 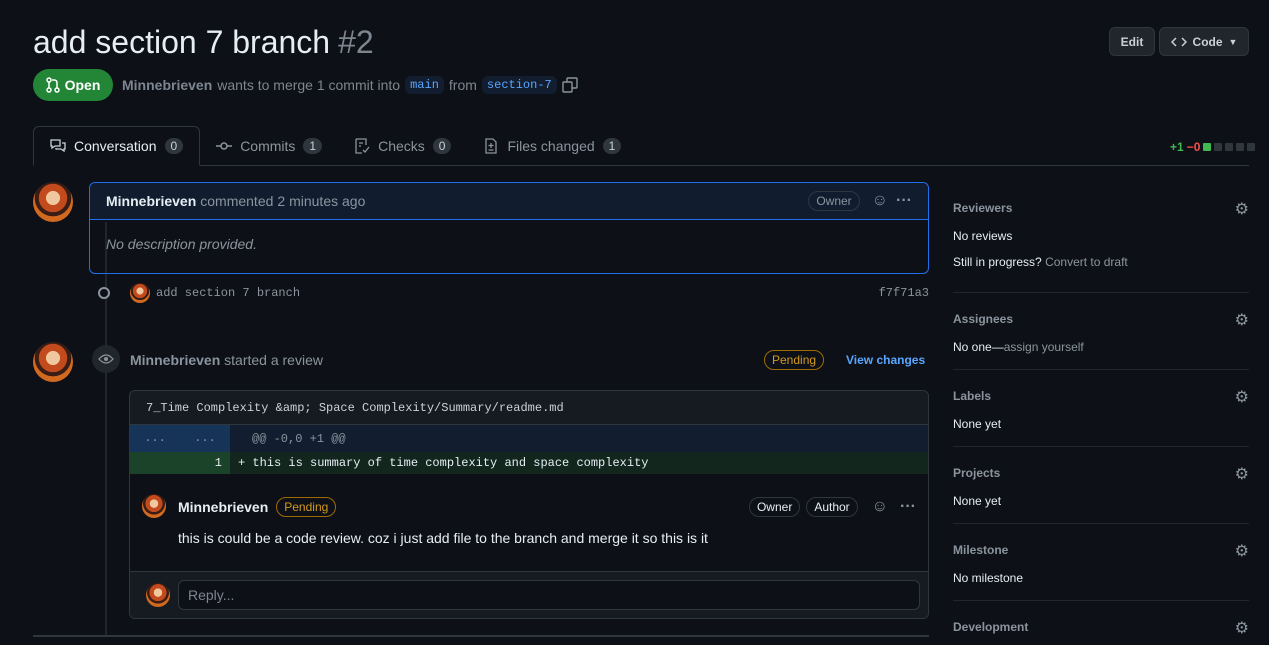 What do you see at coordinates (1178, 41) in the screenshot?
I see `code-icon` at bounding box center [1178, 41].